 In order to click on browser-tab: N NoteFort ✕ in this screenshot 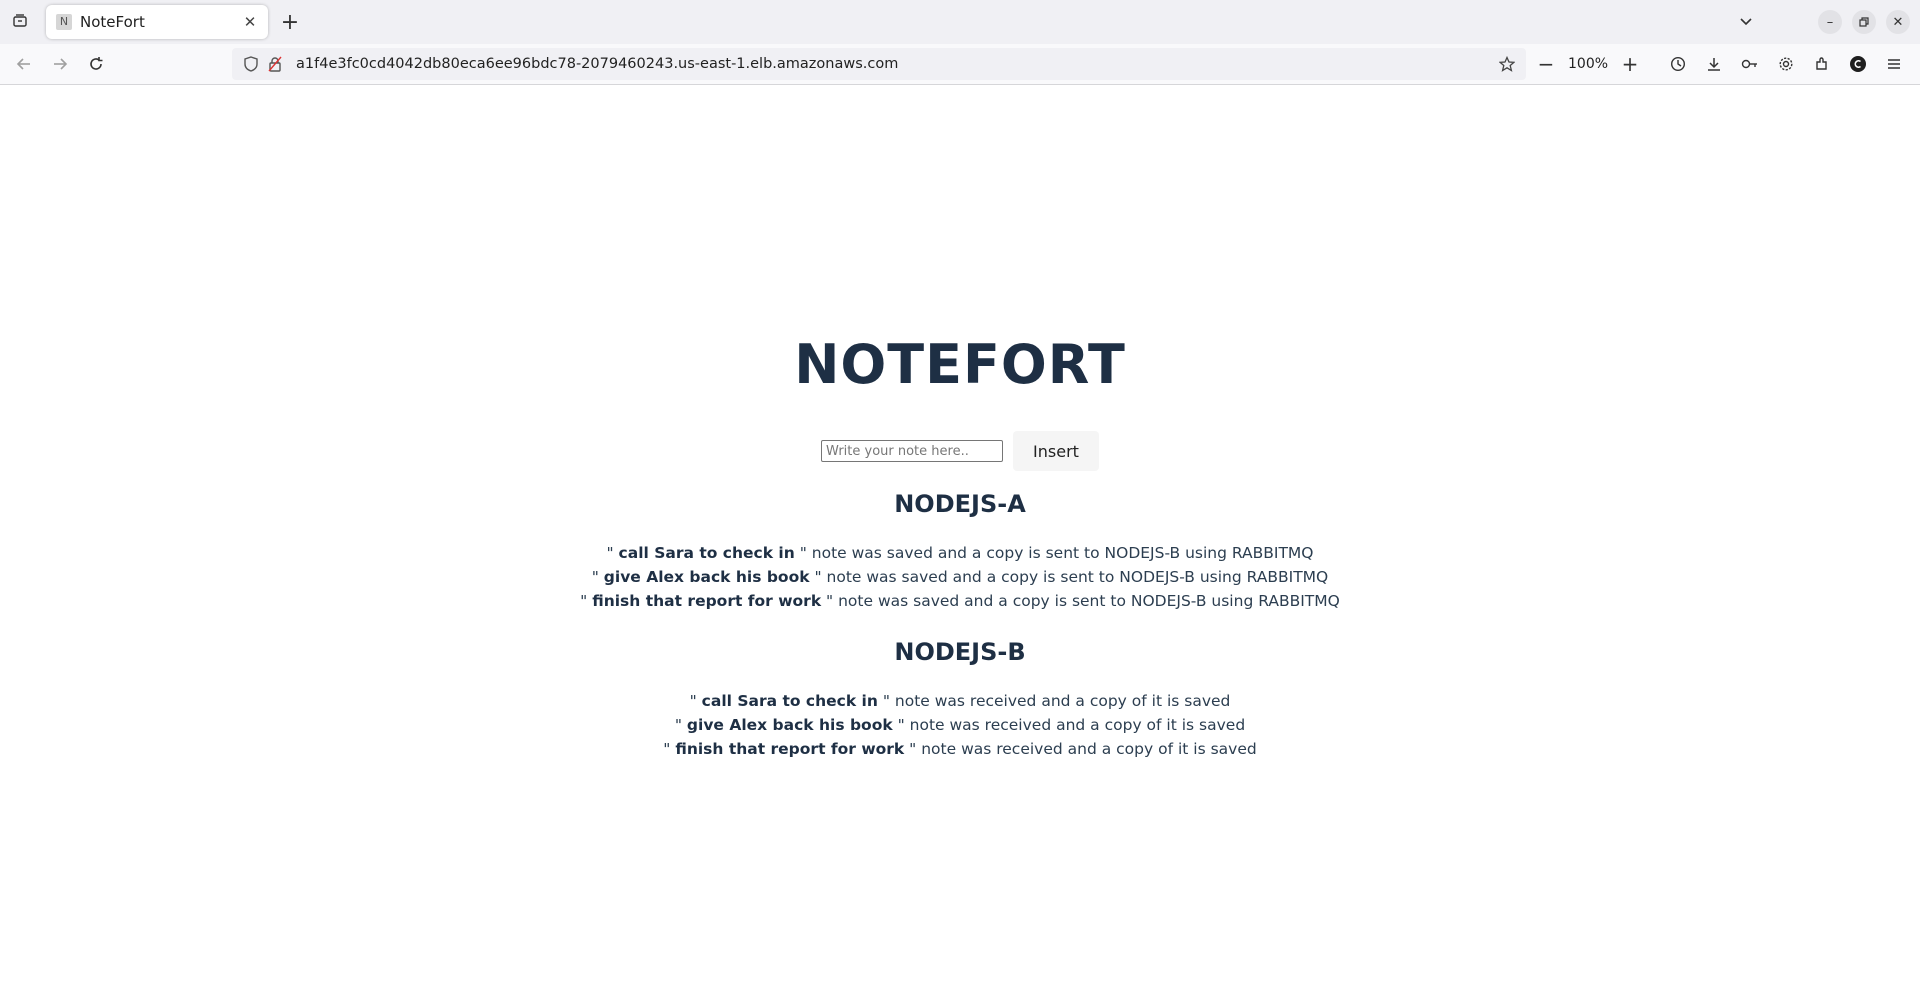, I will do `click(157, 22)`.